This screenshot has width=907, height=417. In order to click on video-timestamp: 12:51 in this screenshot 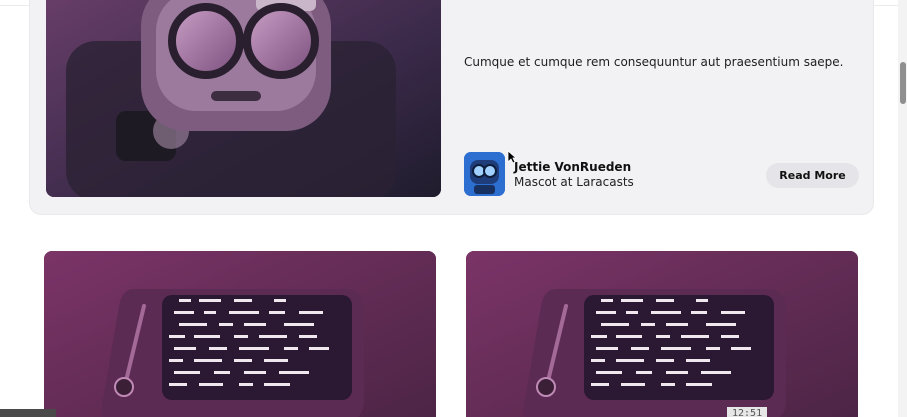, I will do `click(747, 412)`.